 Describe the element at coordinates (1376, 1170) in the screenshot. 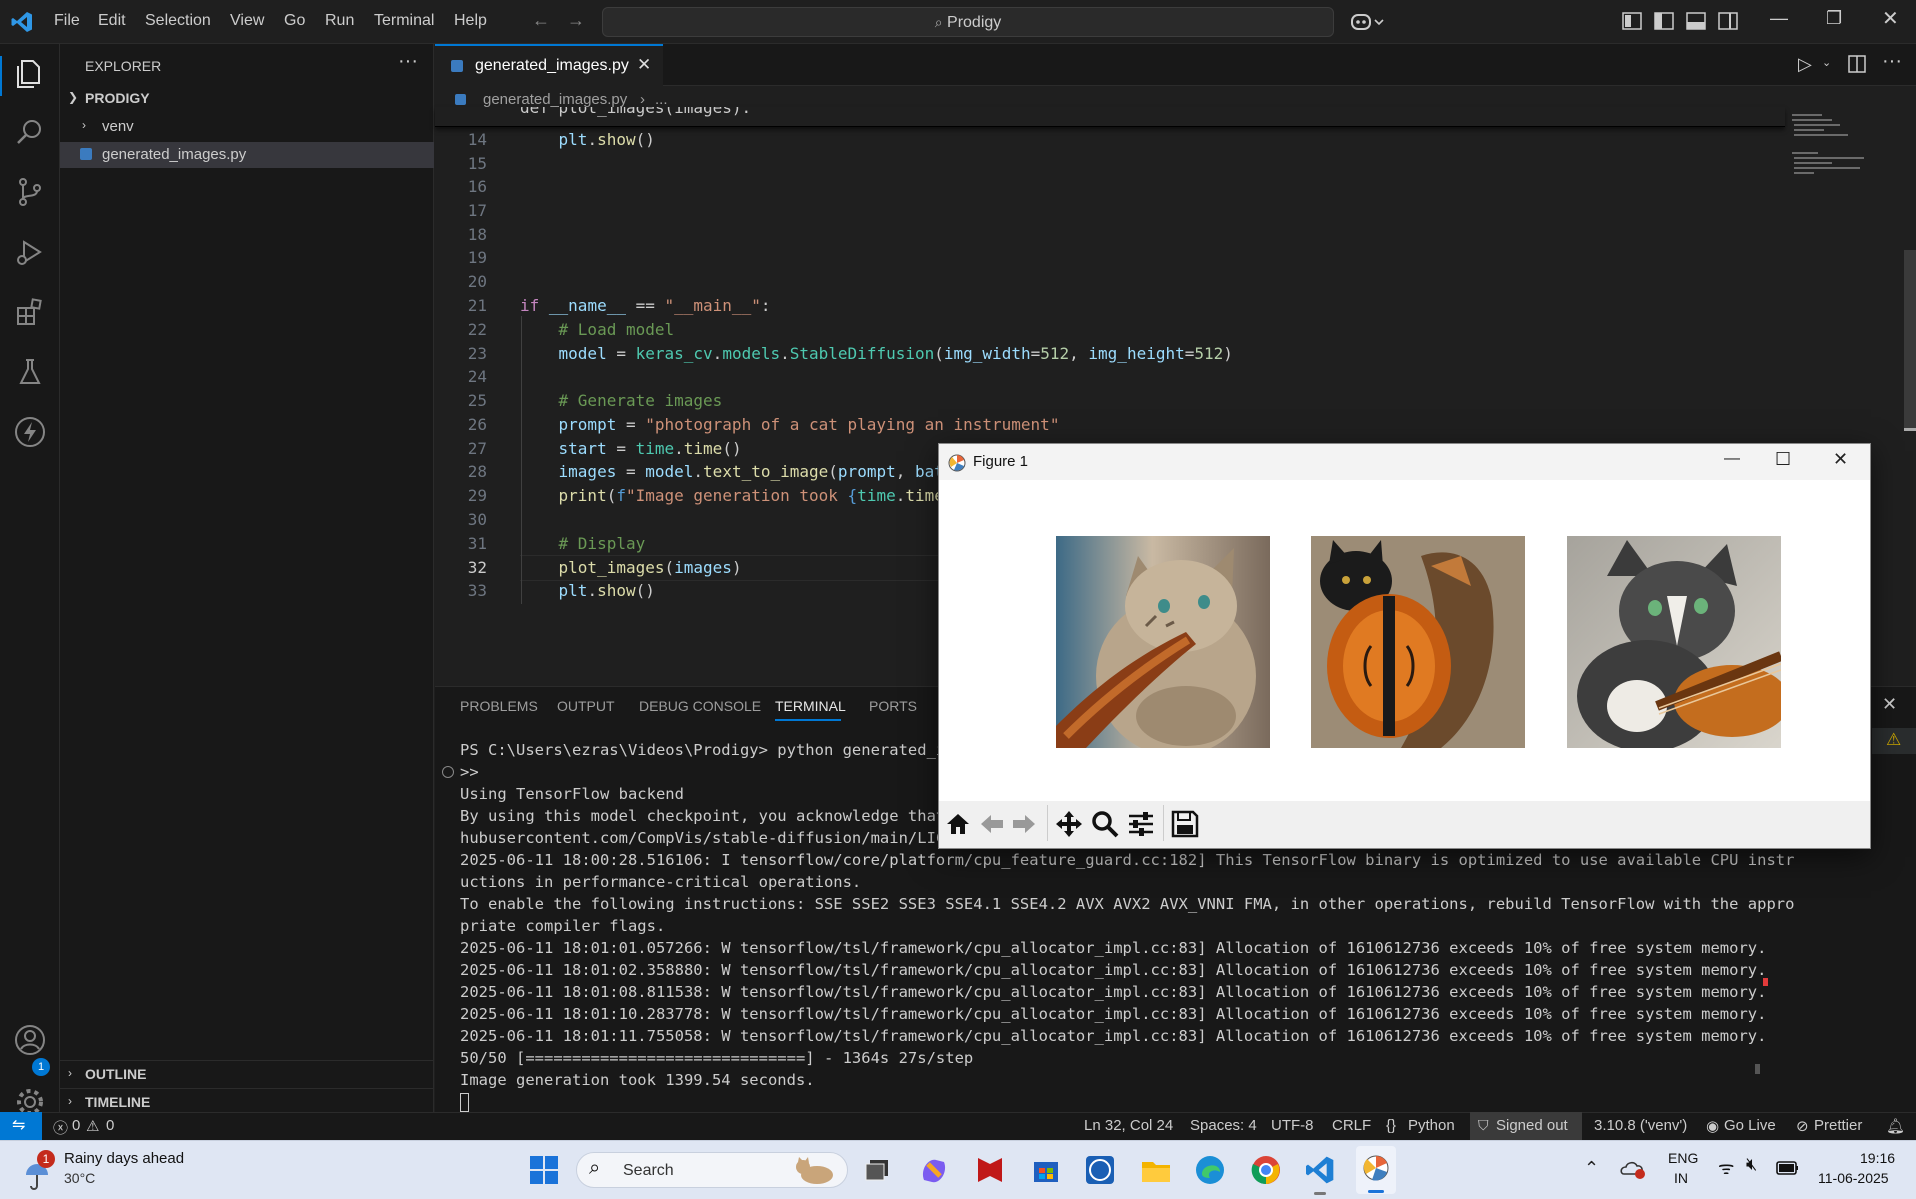

I see `python-figure-taskbar-item` at that location.